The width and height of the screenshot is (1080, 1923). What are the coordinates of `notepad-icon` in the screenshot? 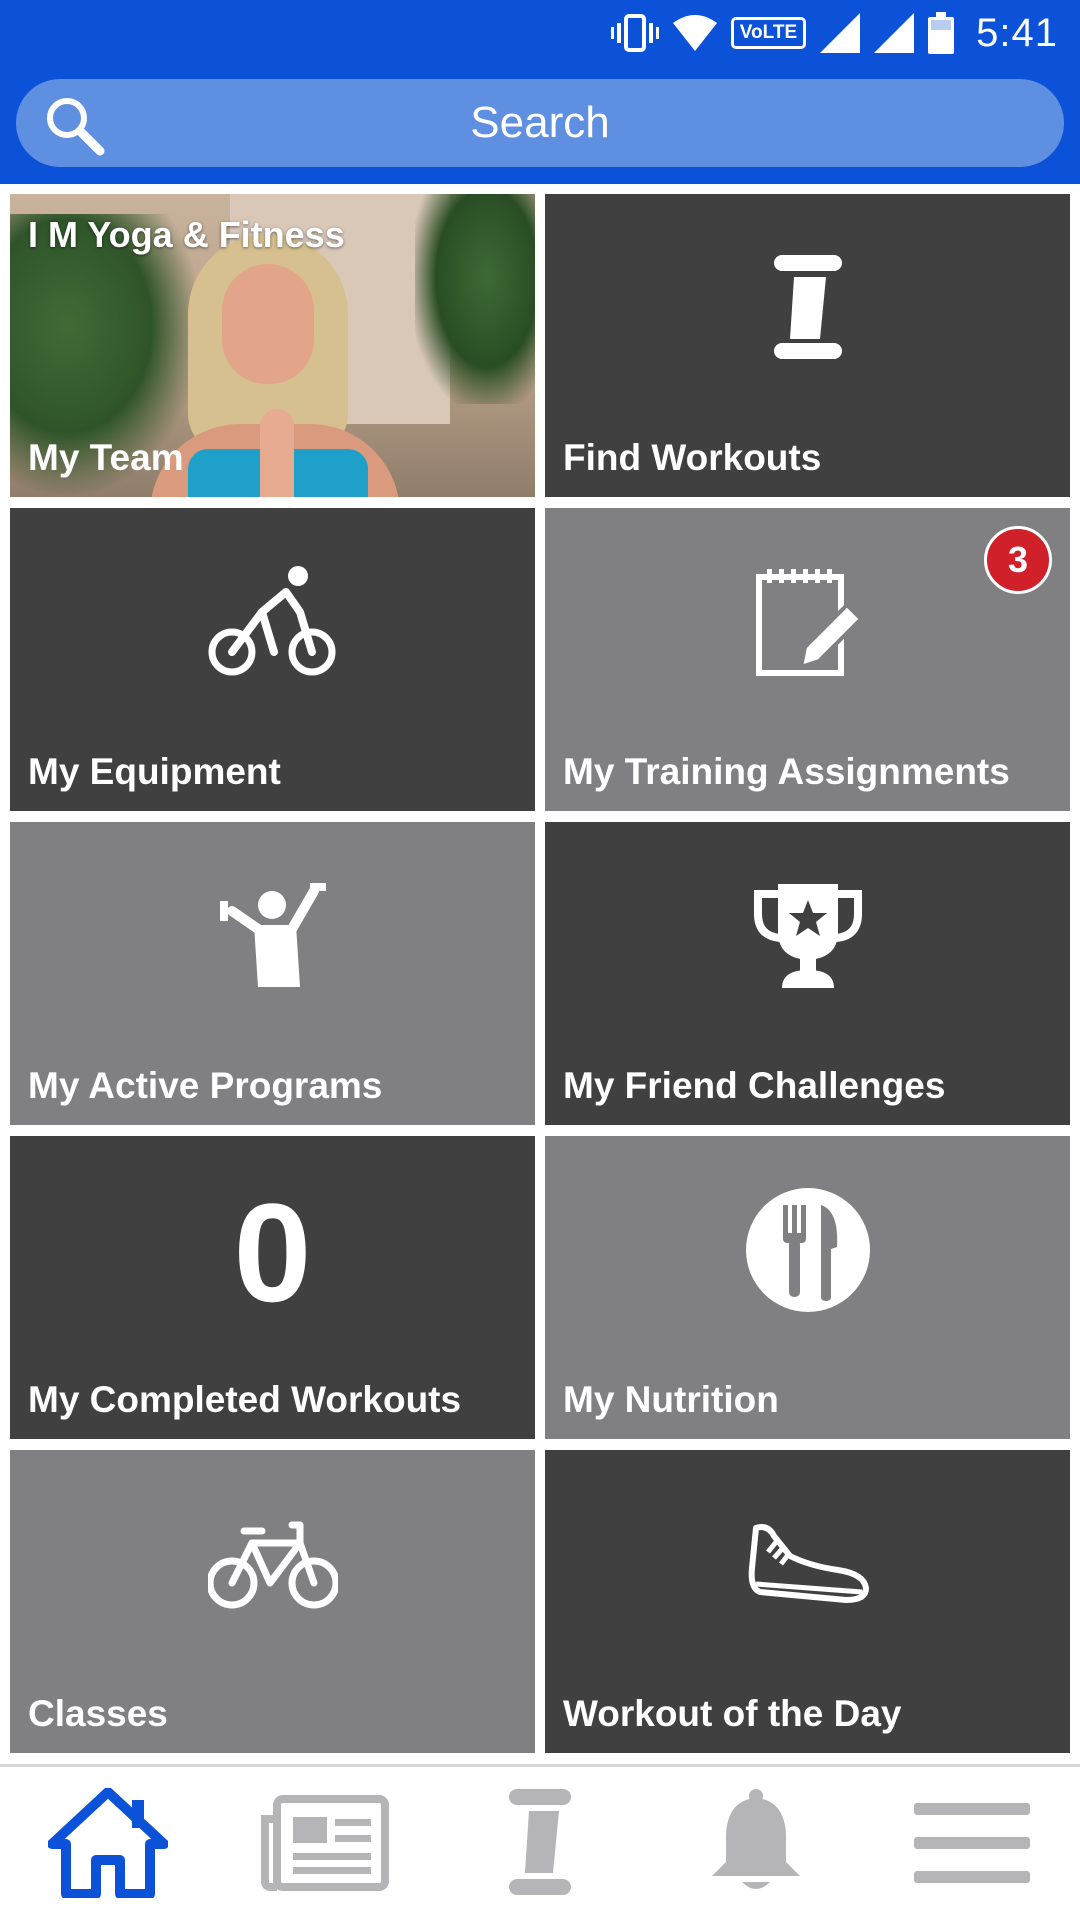 It's located at (808, 624).